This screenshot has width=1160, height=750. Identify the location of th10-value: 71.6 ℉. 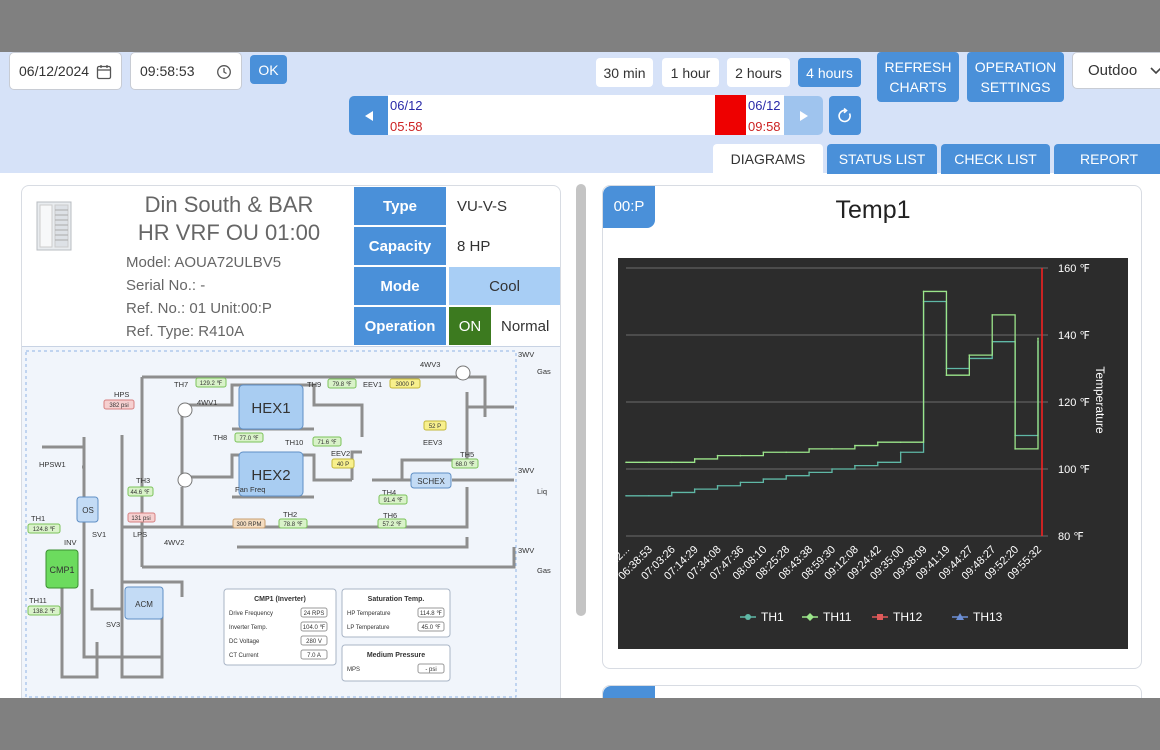
(326, 443).